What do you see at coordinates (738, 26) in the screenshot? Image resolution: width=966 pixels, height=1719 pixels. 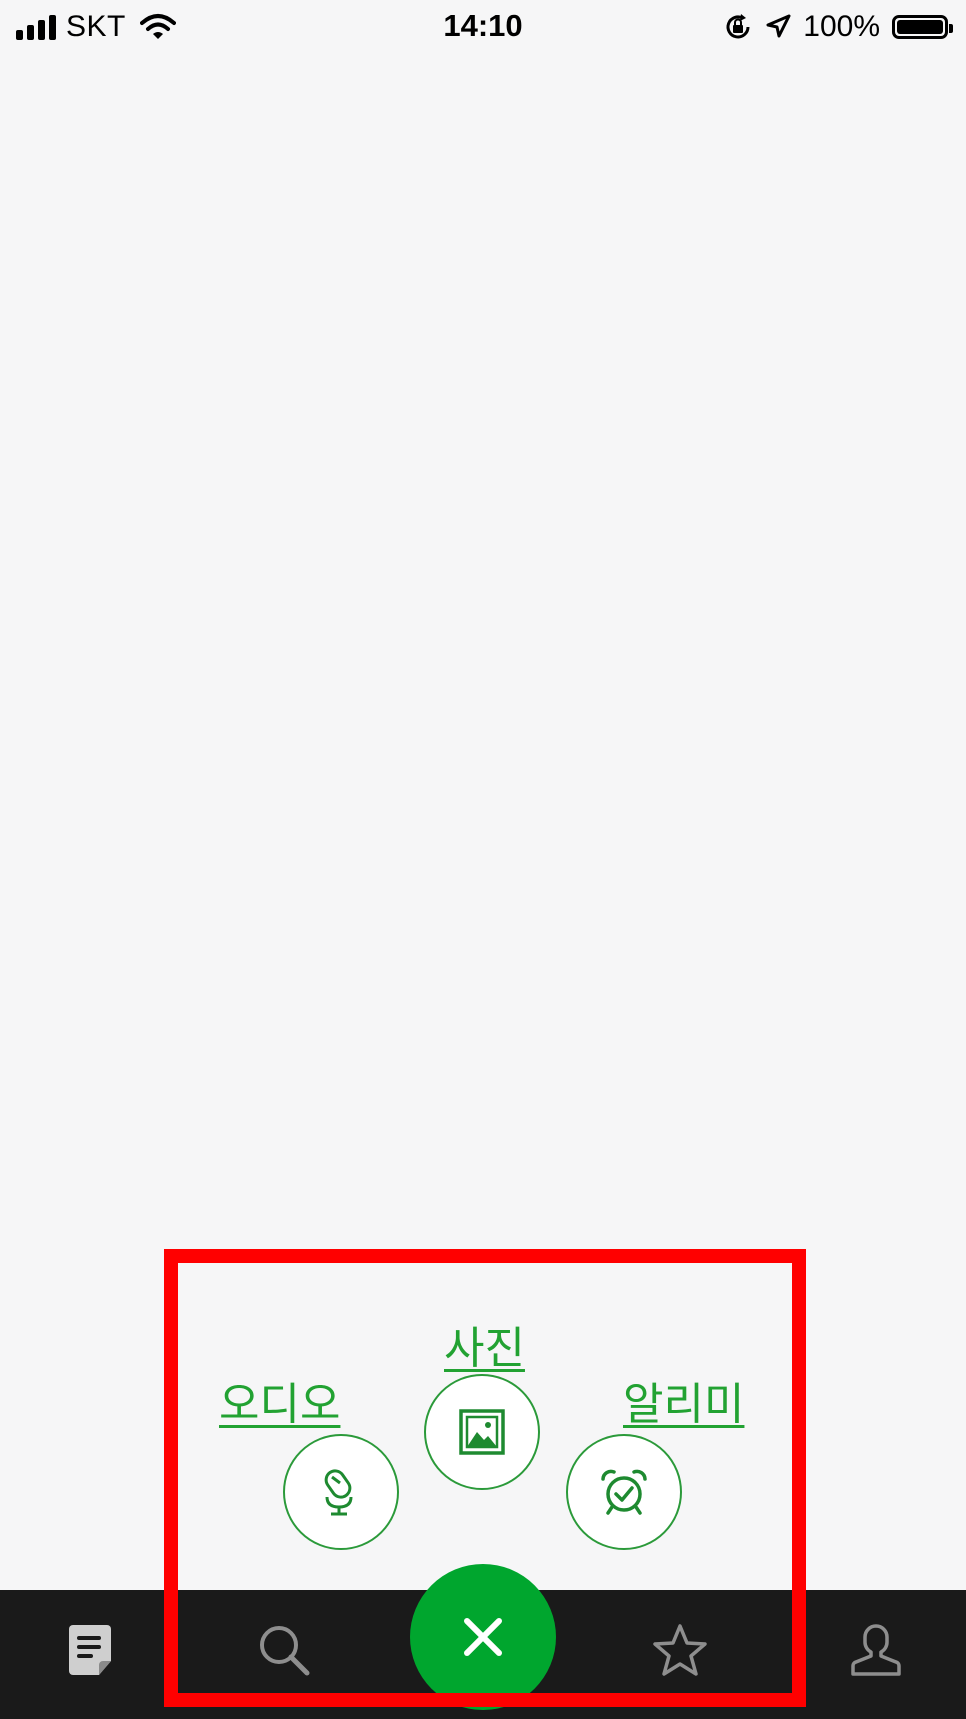 I see `rotation-lock-icon` at bounding box center [738, 26].